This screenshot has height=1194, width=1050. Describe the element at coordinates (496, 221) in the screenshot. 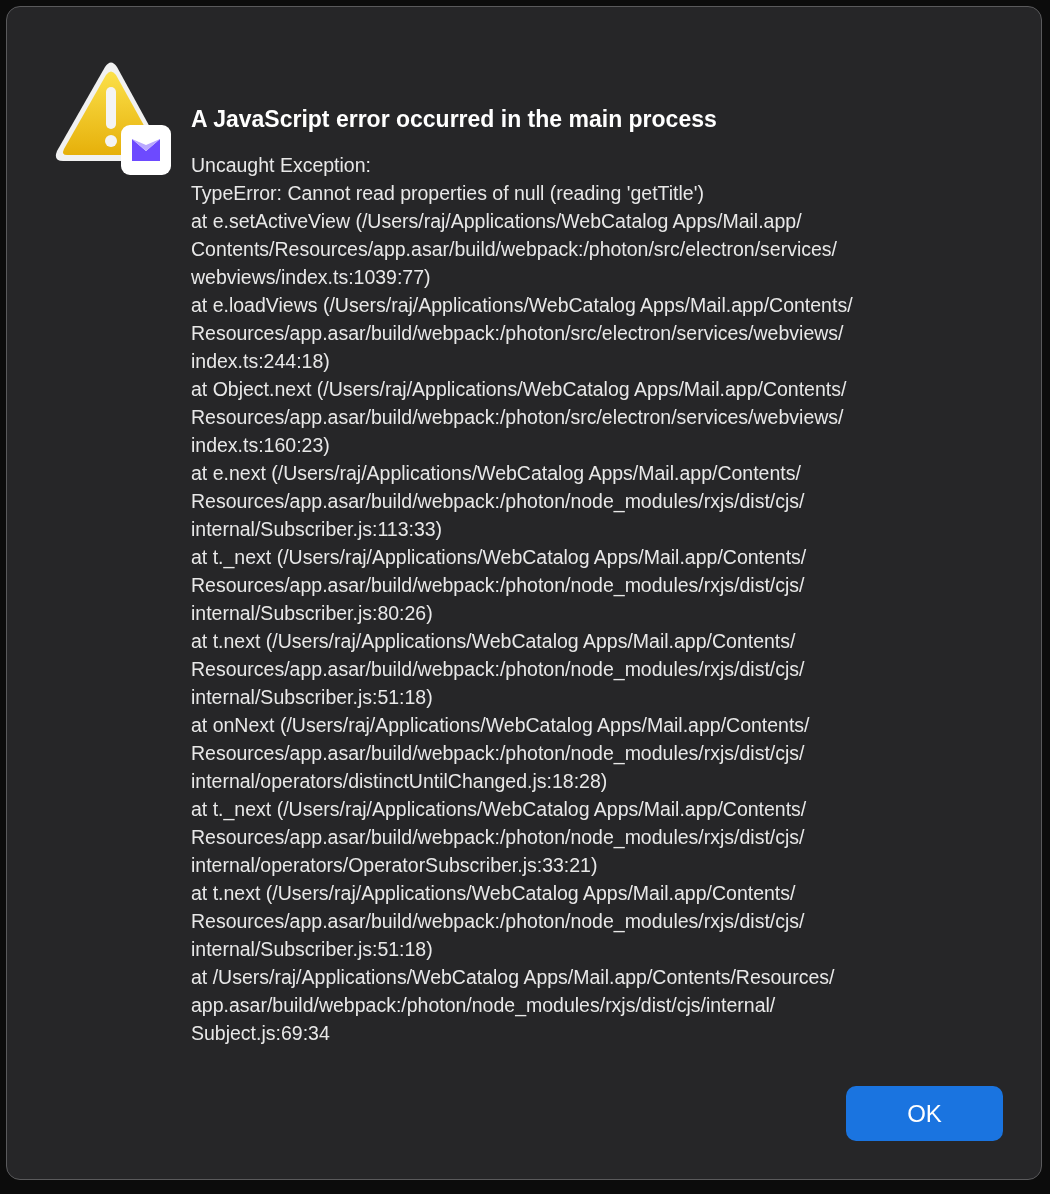

I see `error-message-line: at e.setActiveView (/Users/raj/Applications/WebCatalog Apps/Mail.app/` at that location.